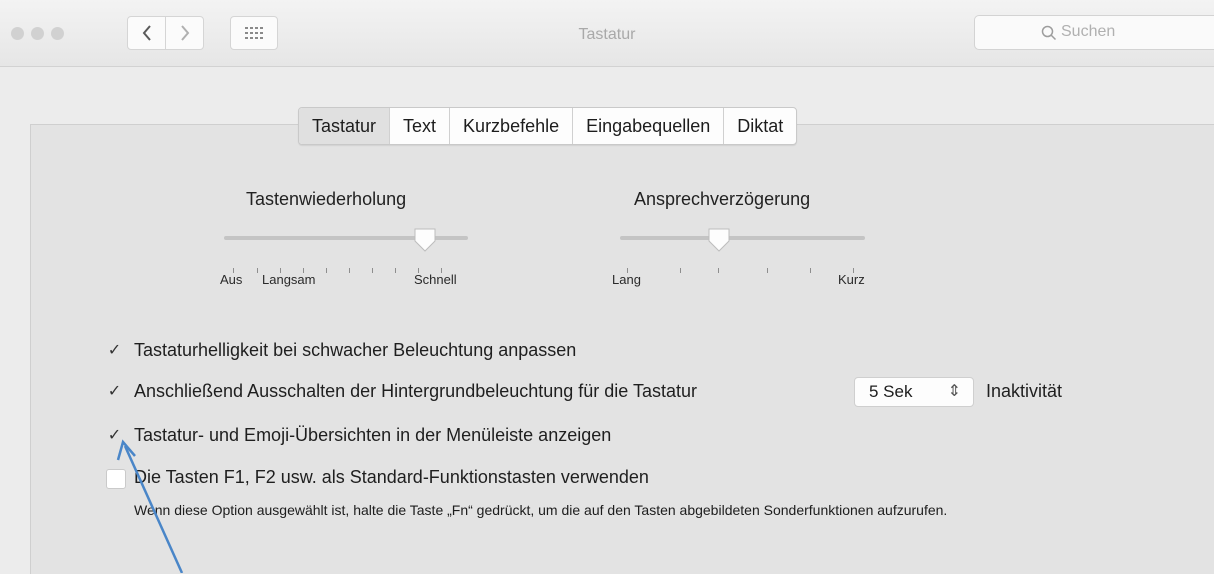 The width and height of the screenshot is (1214, 574). I want to click on tab-kurzbefehle: Kurzbefehle, so click(512, 126).